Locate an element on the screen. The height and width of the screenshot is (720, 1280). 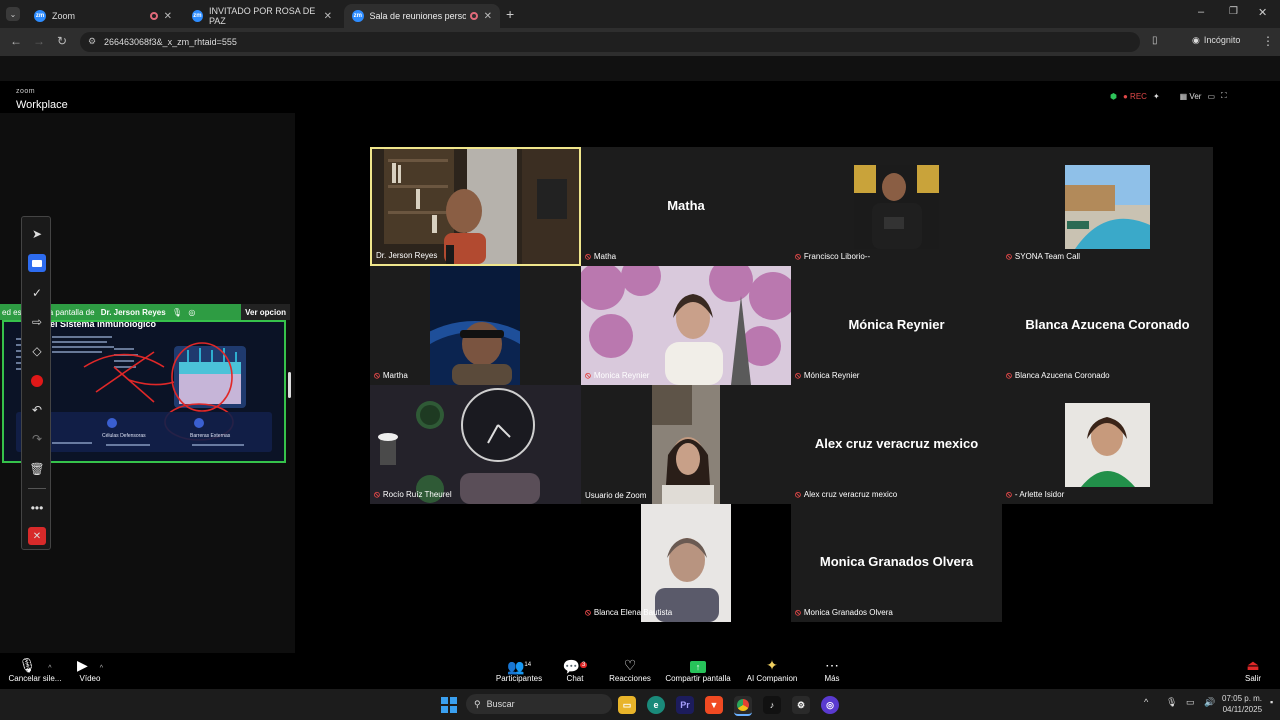
participant-tile: Usuario de Zoom is located at coordinates (686, 444).